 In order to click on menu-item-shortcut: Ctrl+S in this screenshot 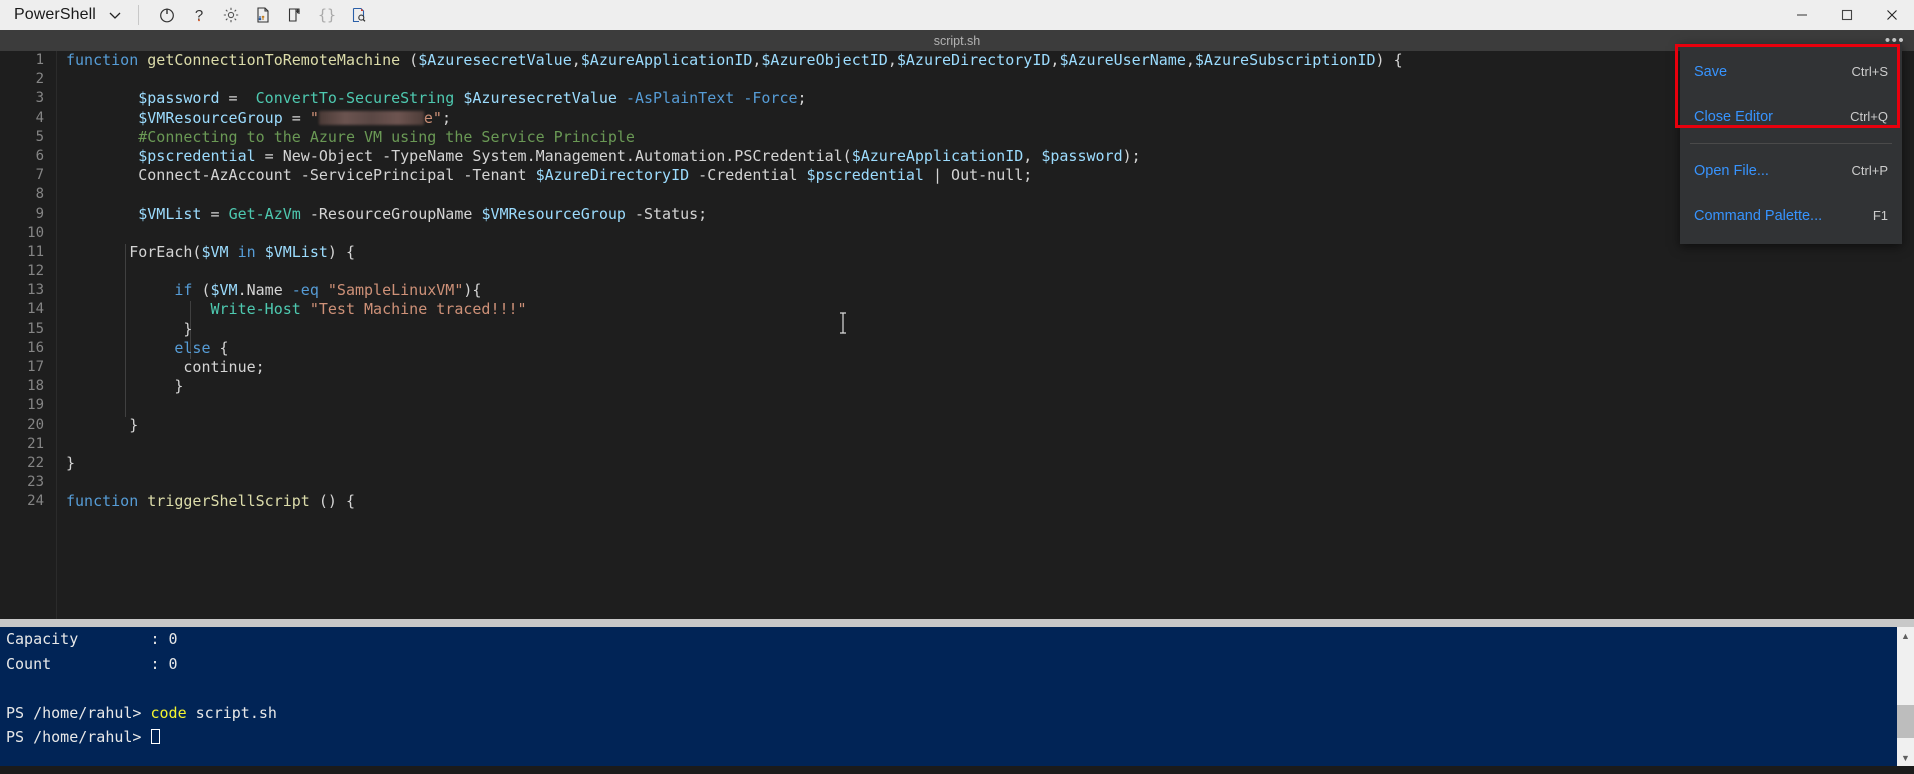, I will do `click(1869, 71)`.